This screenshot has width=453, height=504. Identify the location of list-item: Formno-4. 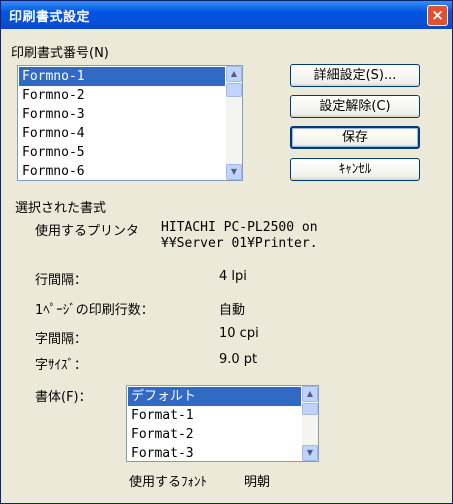
(122, 133).